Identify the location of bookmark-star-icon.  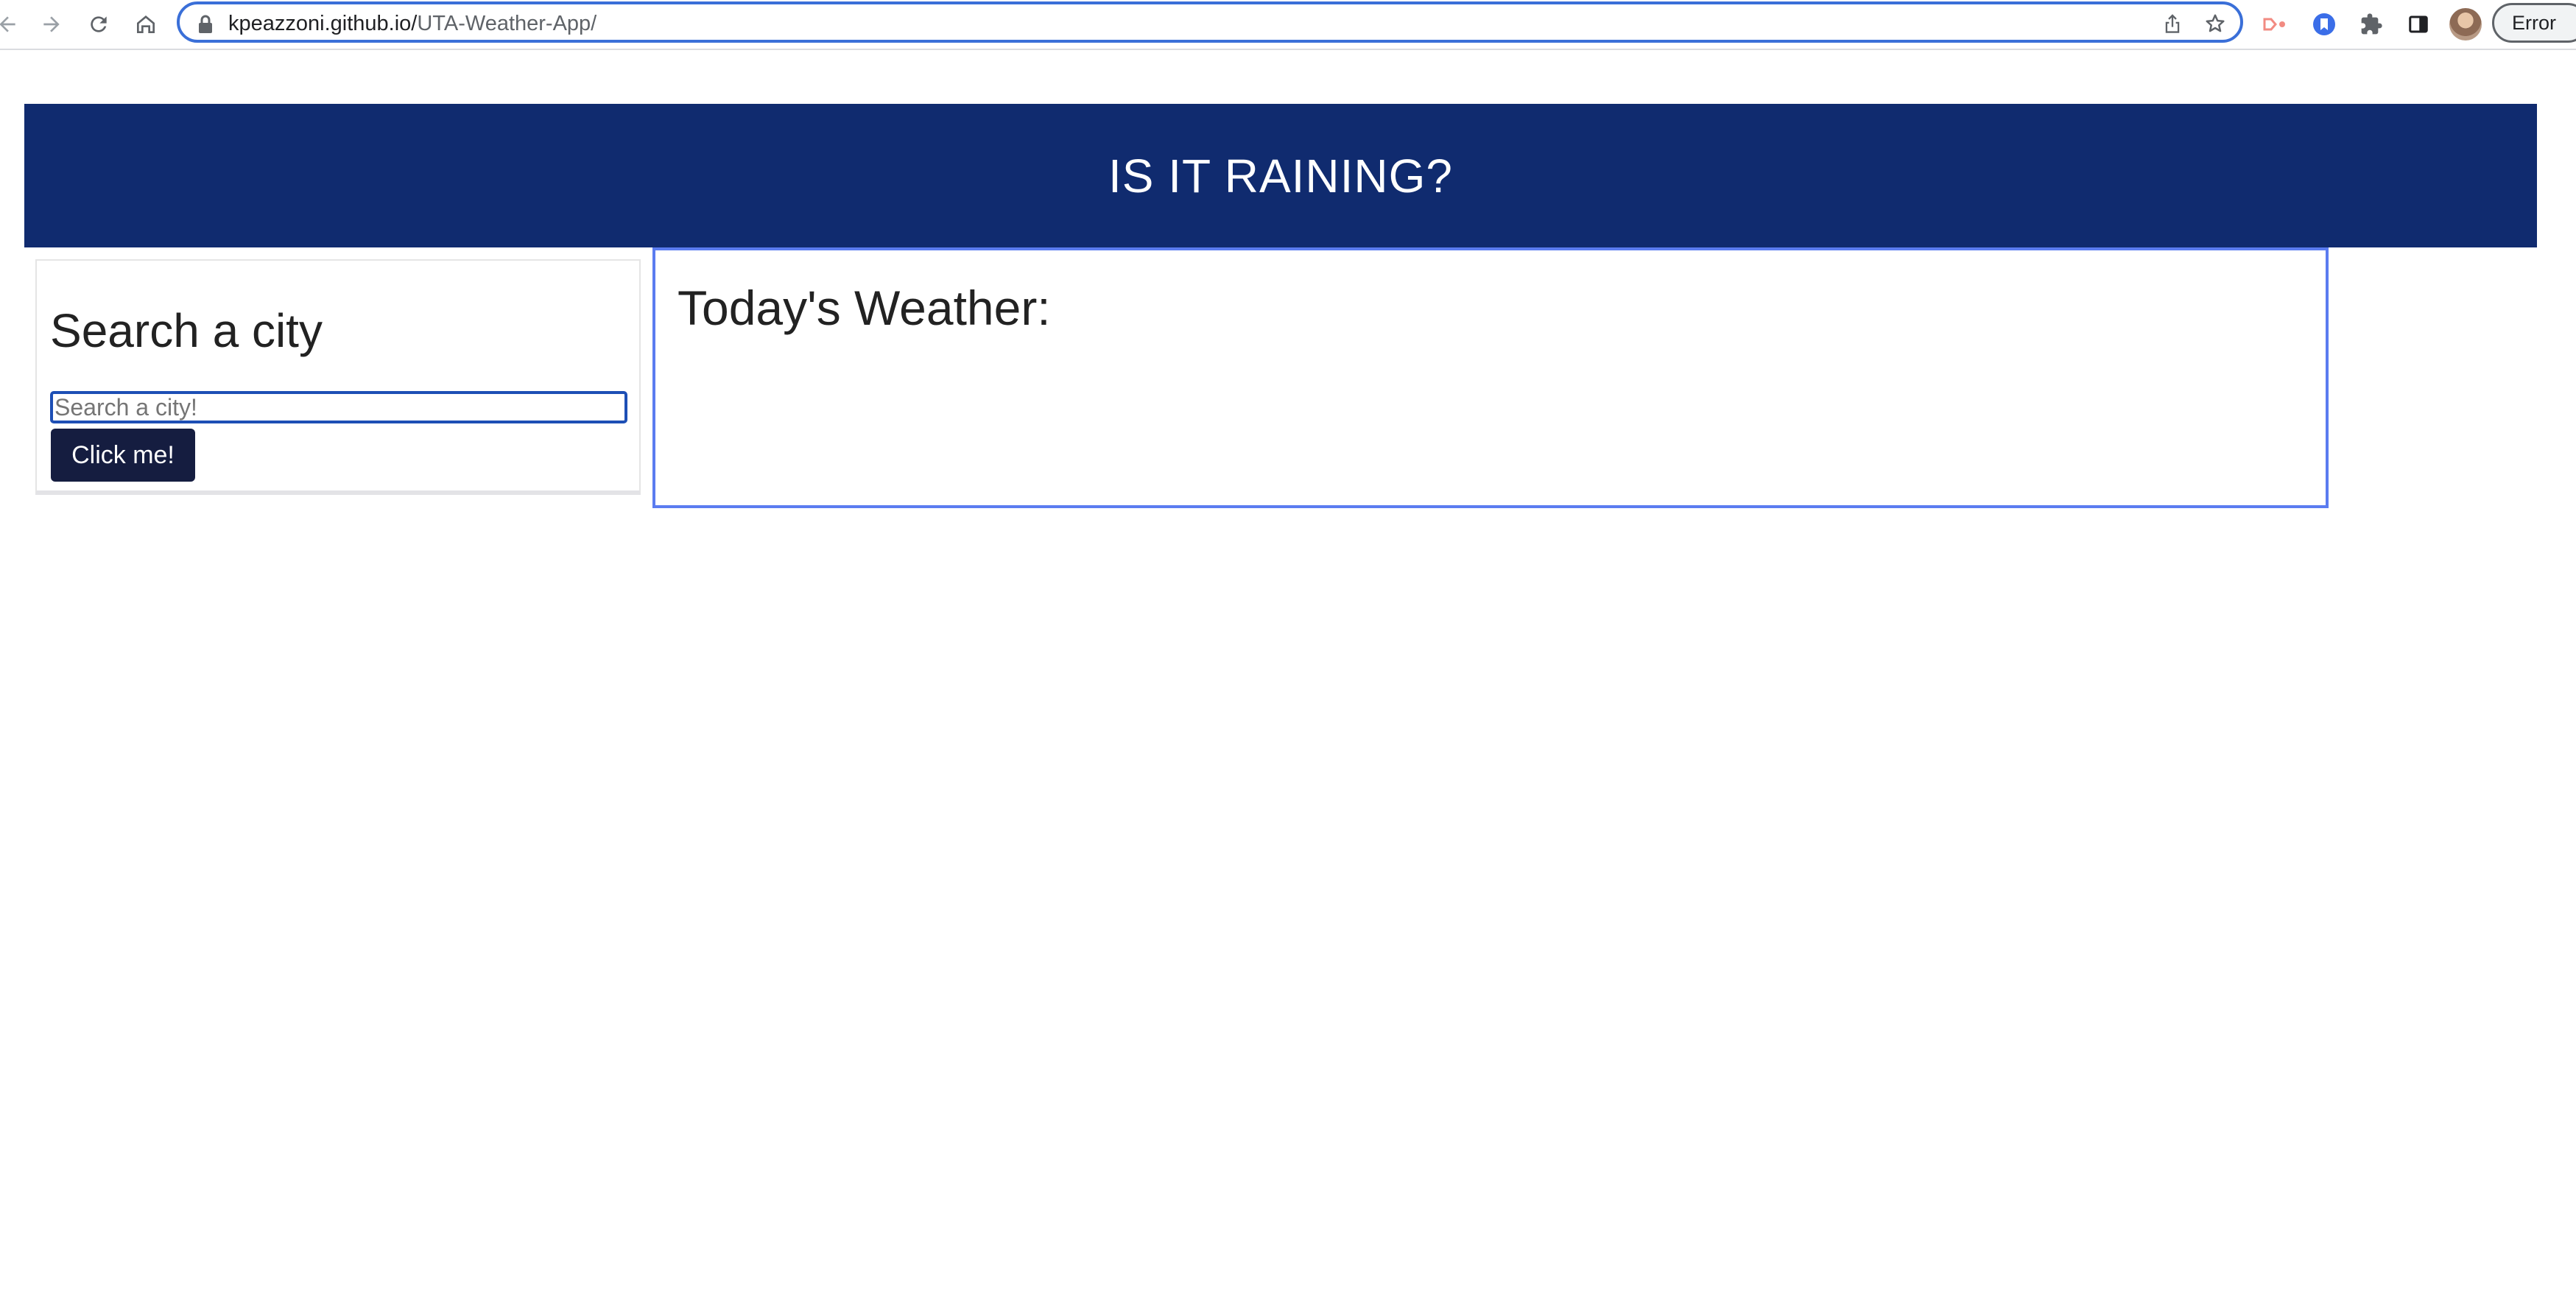
(2215, 23).